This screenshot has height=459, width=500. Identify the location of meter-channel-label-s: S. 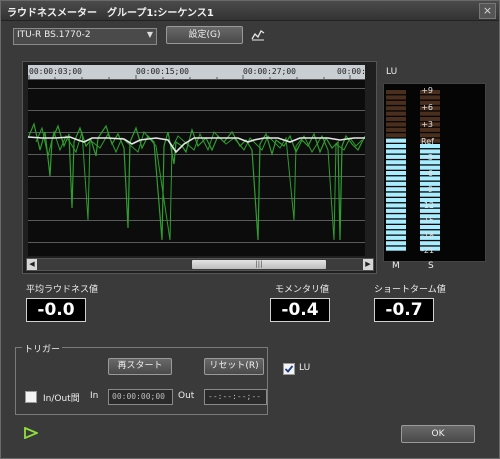
(431, 266).